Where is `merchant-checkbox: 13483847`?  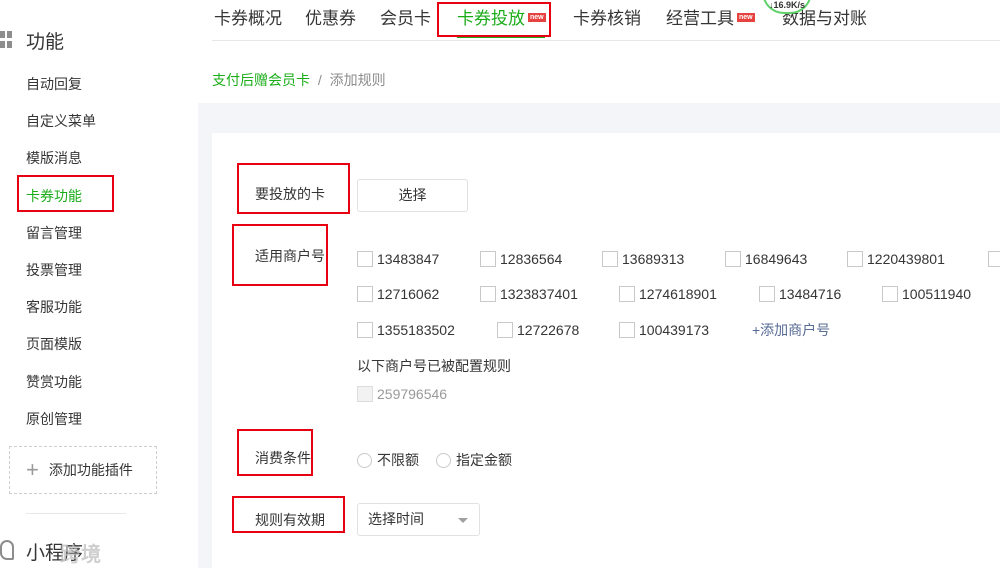
merchant-checkbox: 13483847 is located at coordinates (398, 259).